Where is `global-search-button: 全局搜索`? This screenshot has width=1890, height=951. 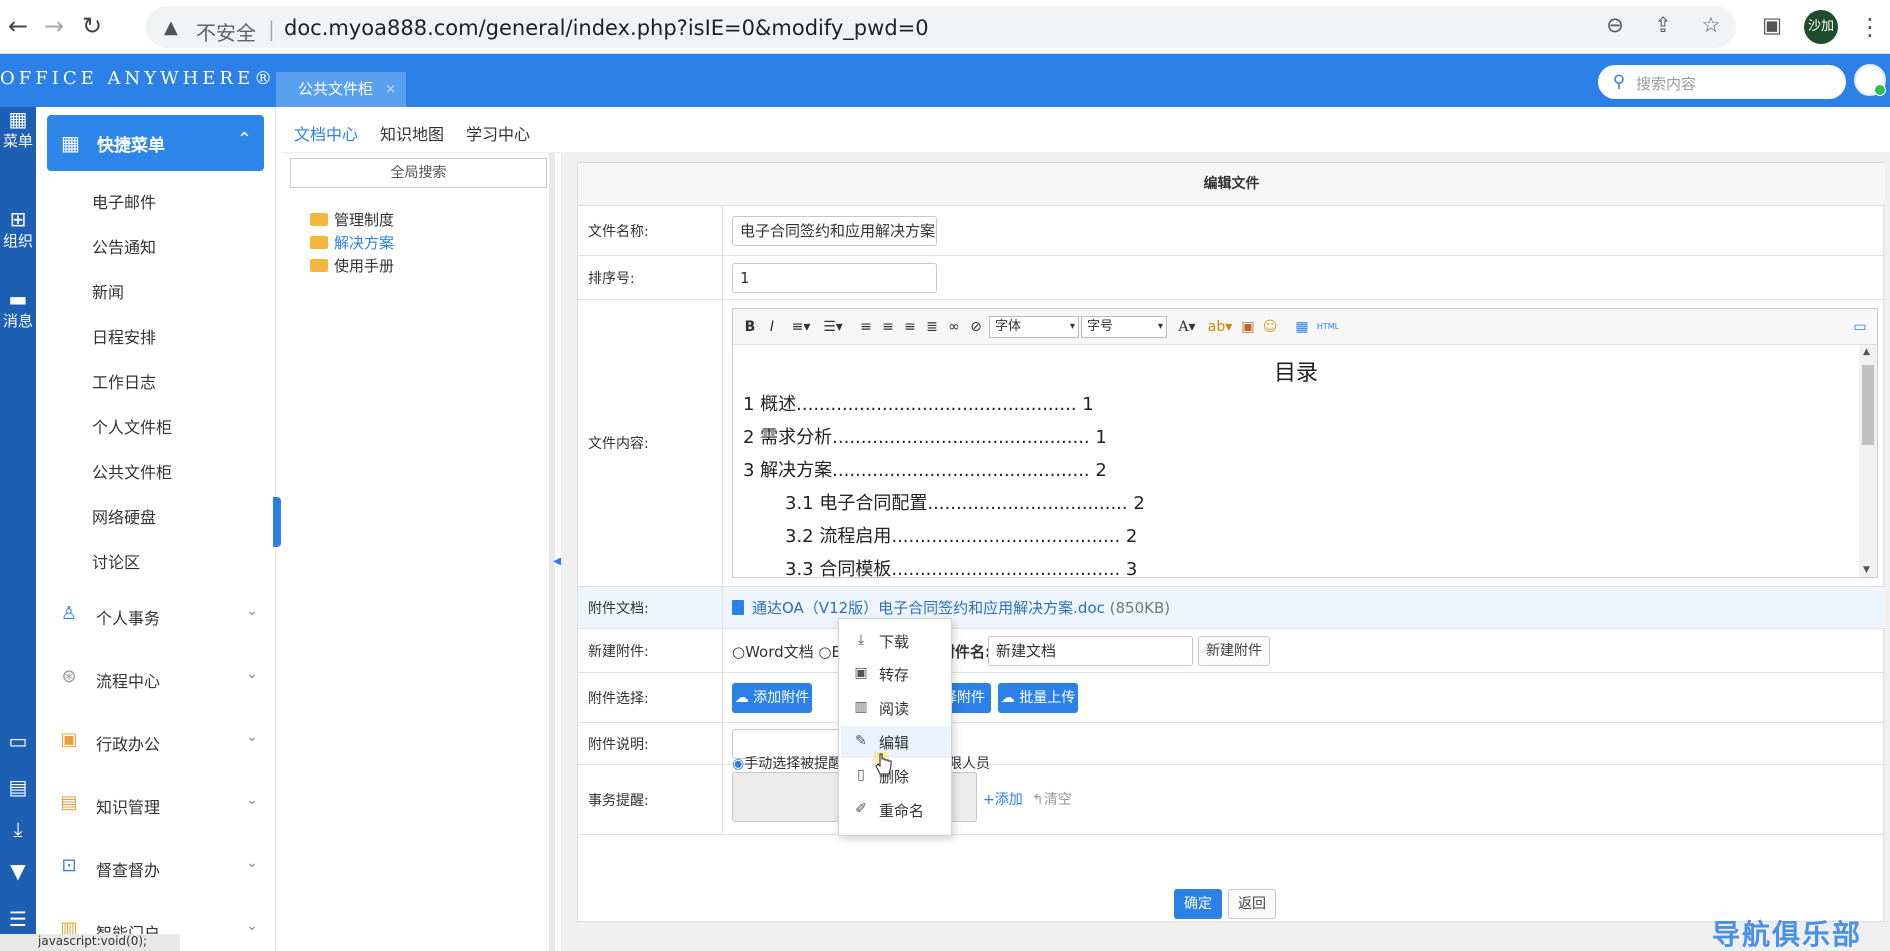
global-search-button: 全局搜索 is located at coordinates (418, 173).